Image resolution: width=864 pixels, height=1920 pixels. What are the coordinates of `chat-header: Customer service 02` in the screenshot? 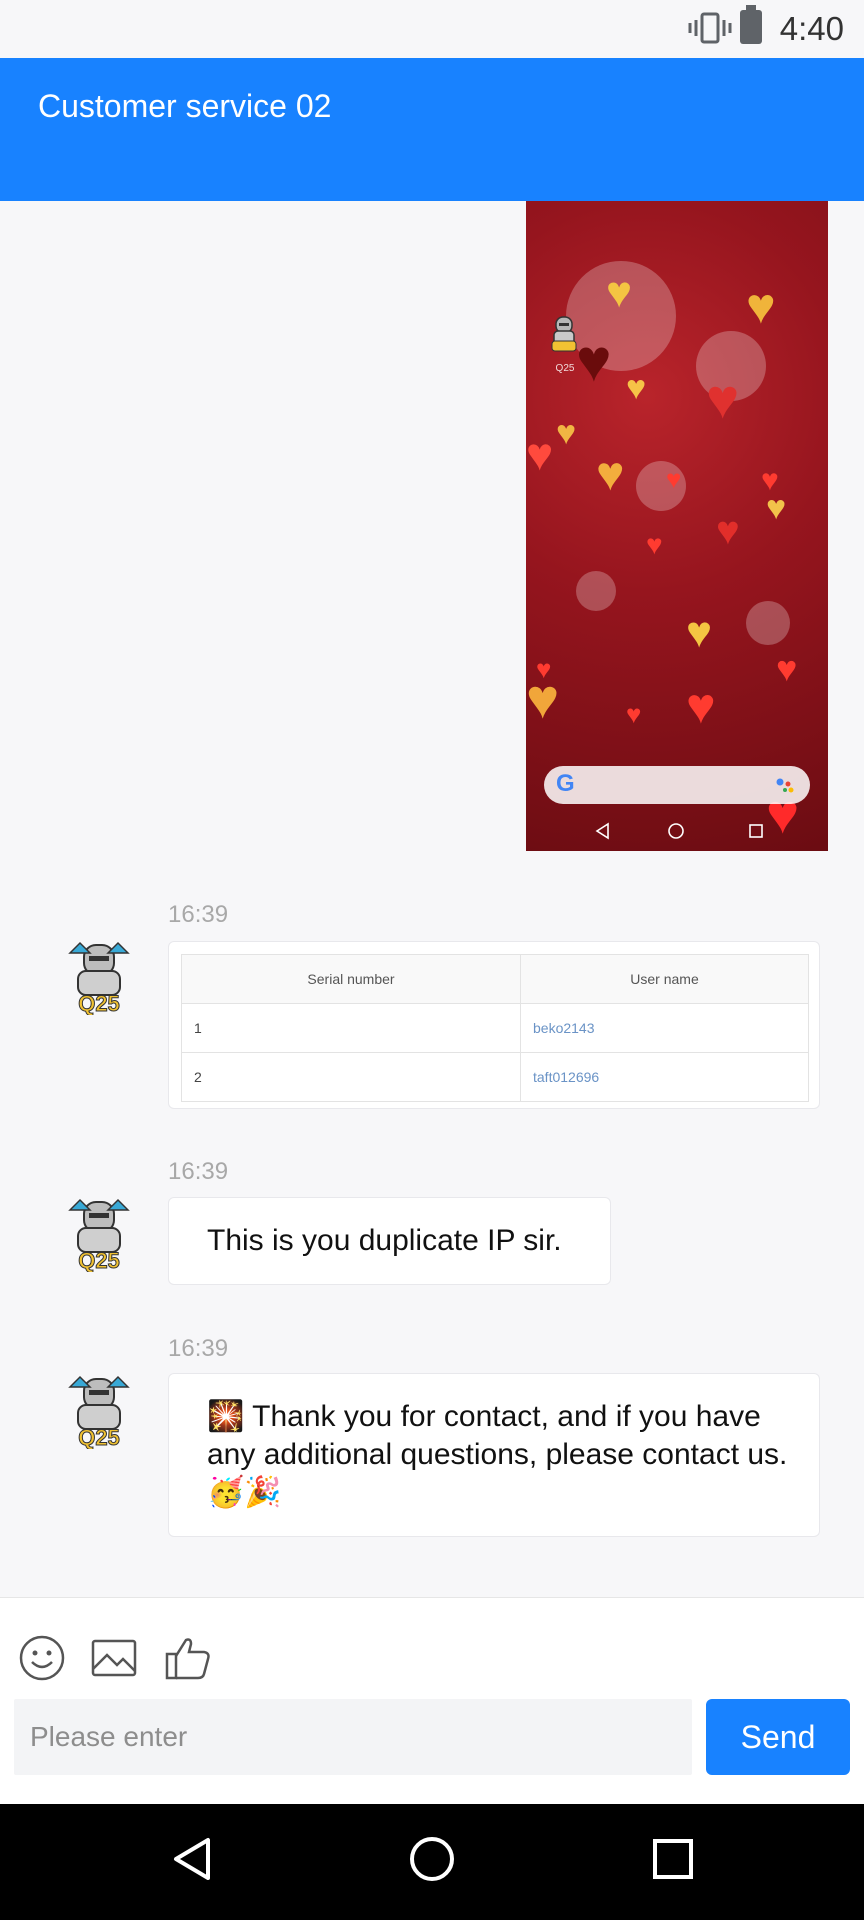 It's located at (432, 129).